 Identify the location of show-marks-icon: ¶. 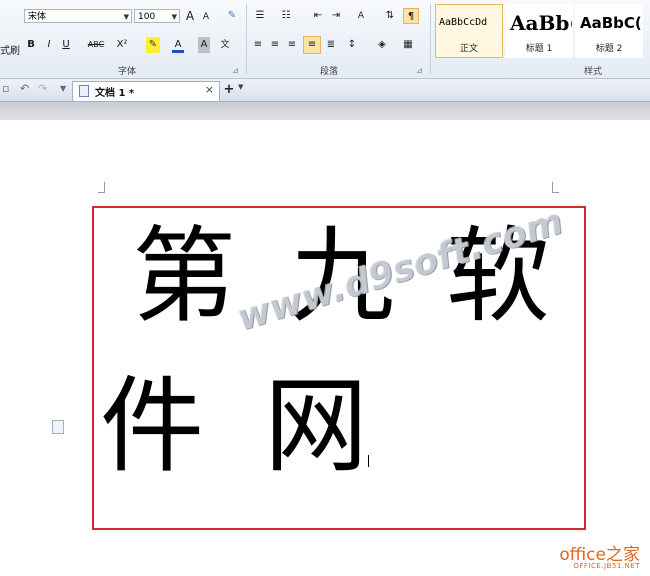
(411, 16).